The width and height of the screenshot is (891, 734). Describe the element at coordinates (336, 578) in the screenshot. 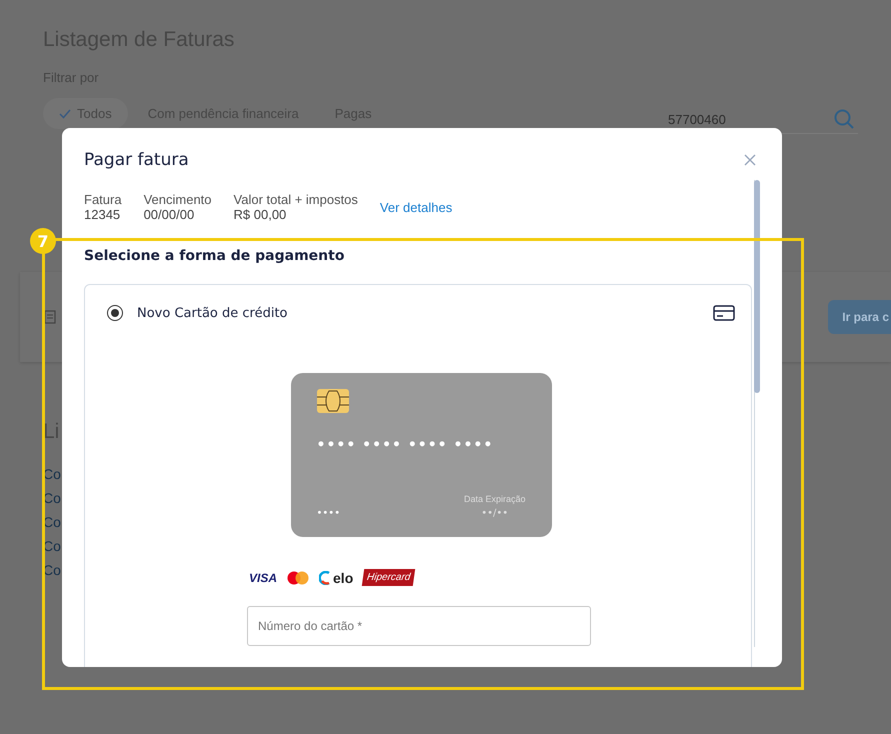

I see `elo-logo: elo` at that location.